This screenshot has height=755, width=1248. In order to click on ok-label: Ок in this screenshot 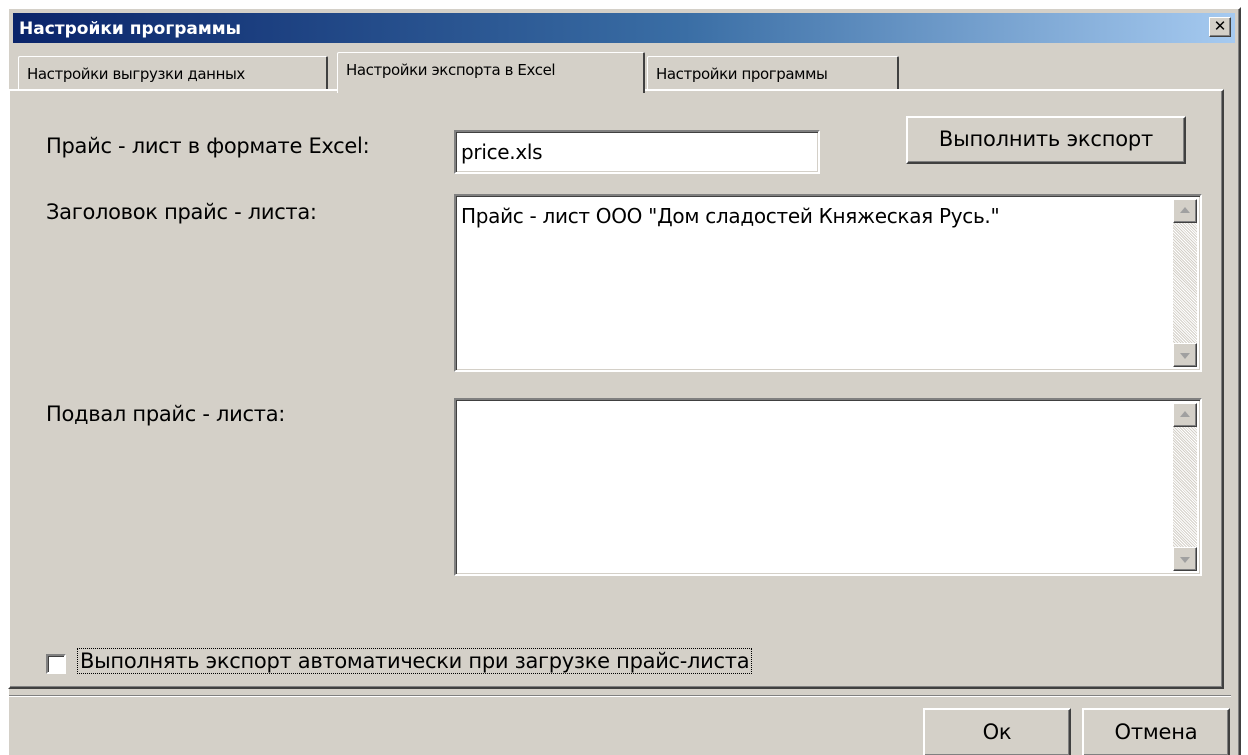, I will do `click(997, 732)`.